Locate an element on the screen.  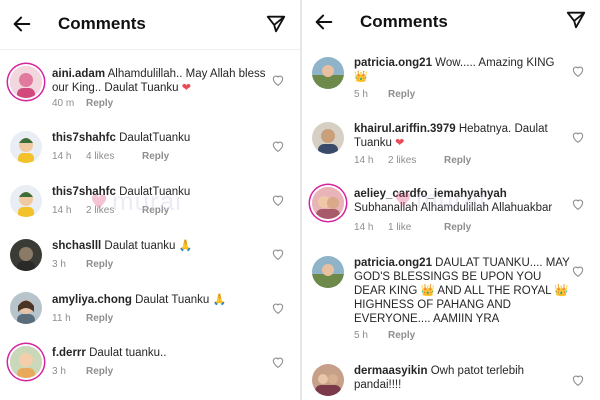
comment-text: DaulatTuanku is located at coordinates (155, 138).